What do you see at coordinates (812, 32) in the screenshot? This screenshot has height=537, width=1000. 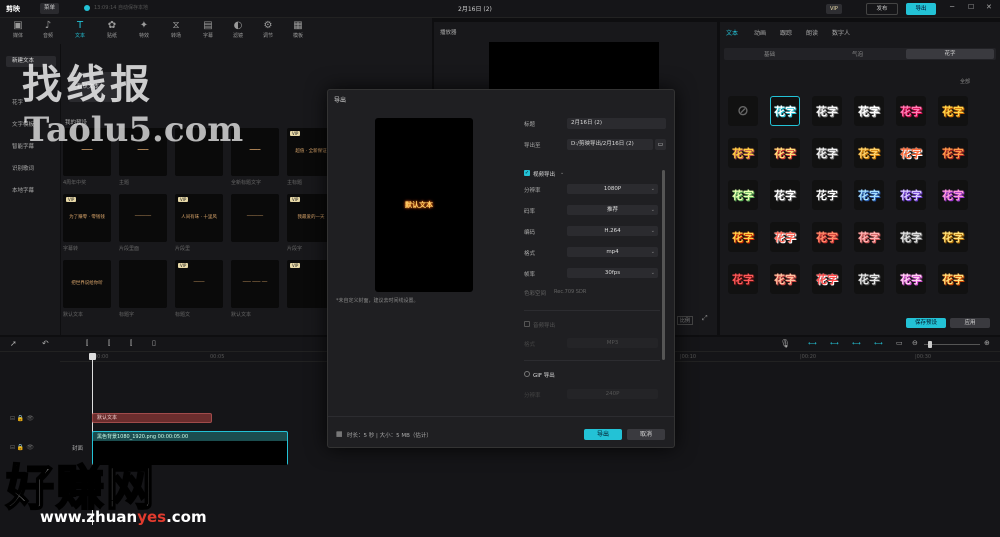 I see `tab-read: 朗读` at bounding box center [812, 32].